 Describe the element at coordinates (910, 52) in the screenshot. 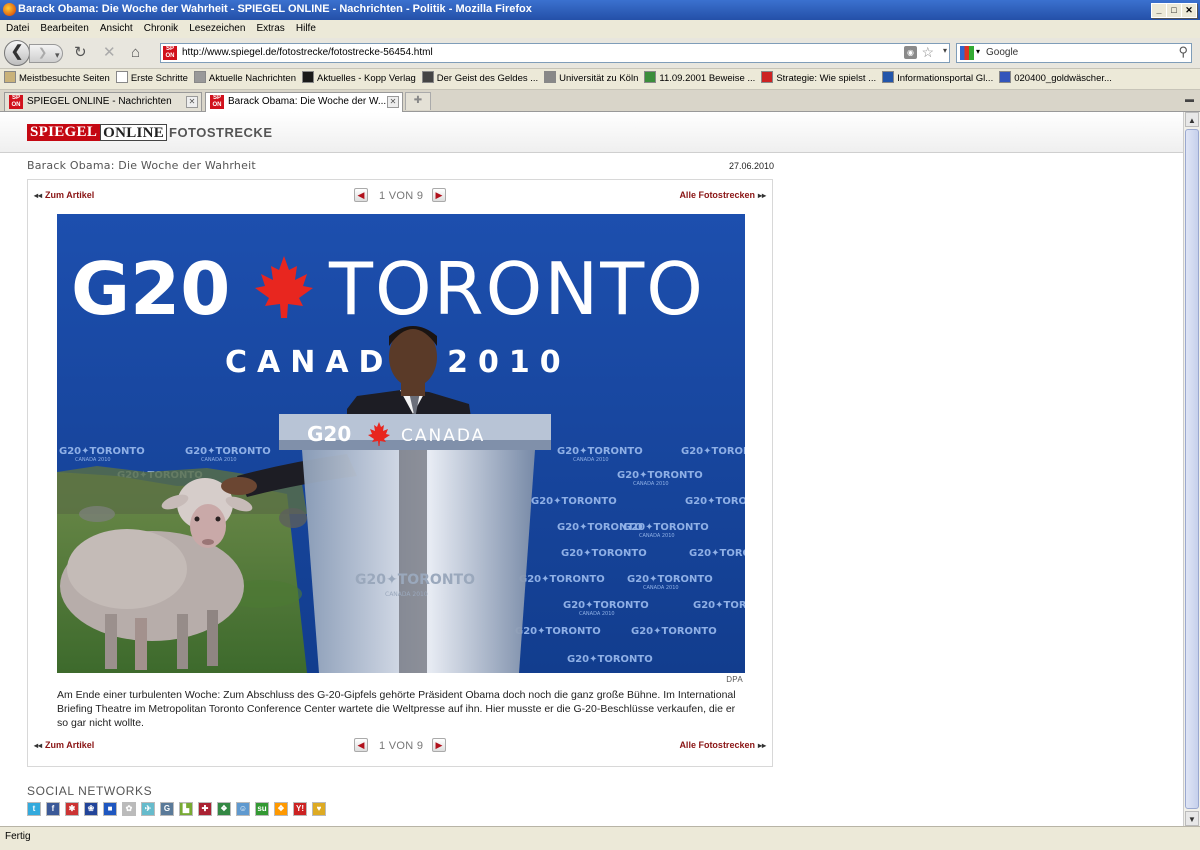

I see `rss-icon: ◉` at that location.